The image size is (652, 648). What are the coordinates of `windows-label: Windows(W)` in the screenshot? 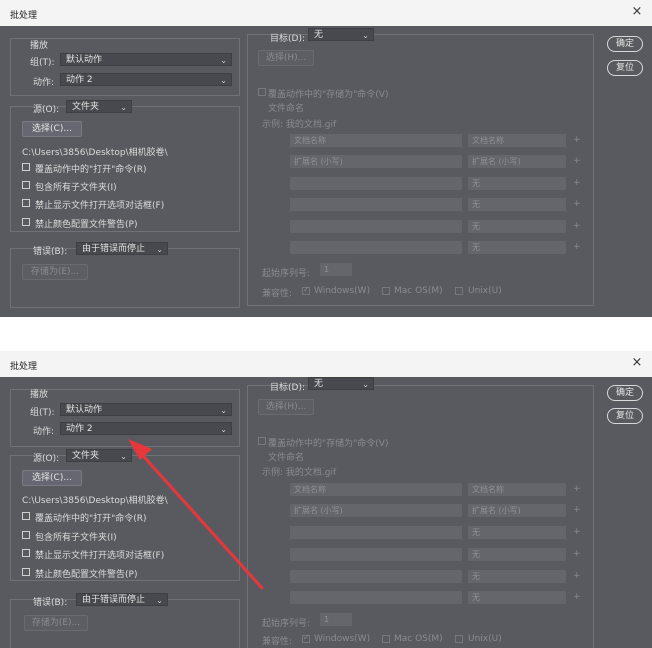 It's located at (342, 291).